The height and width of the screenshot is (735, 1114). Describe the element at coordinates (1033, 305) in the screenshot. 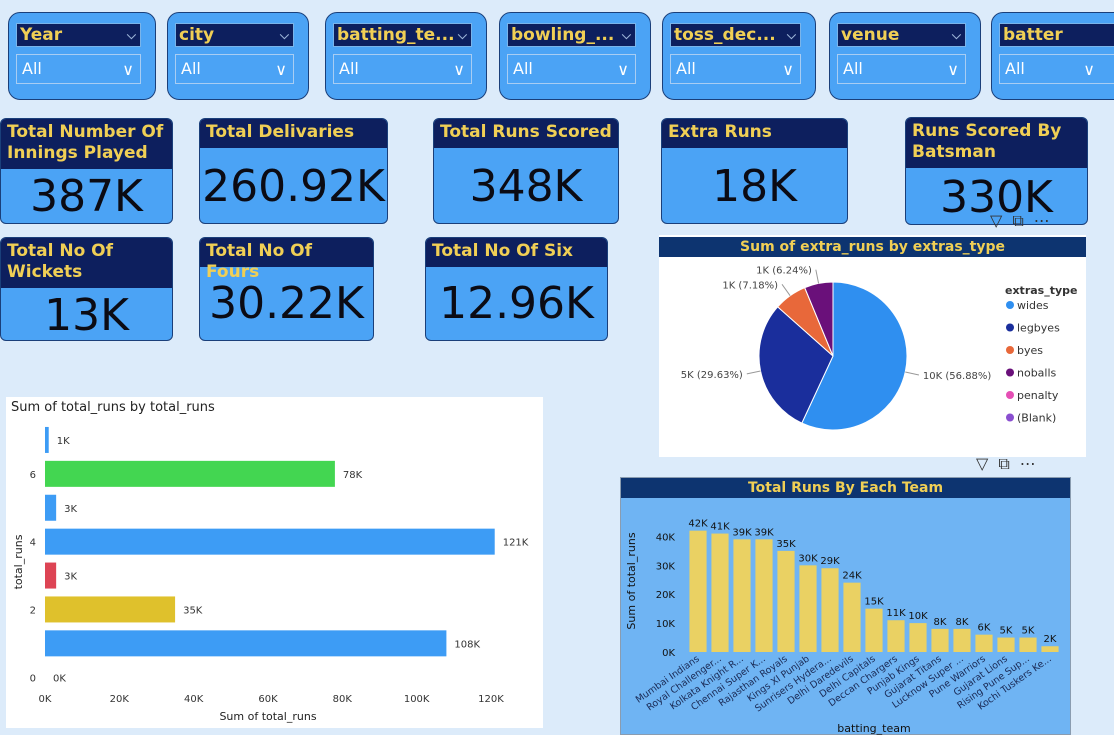

I see `legend-item-wides: wides` at that location.